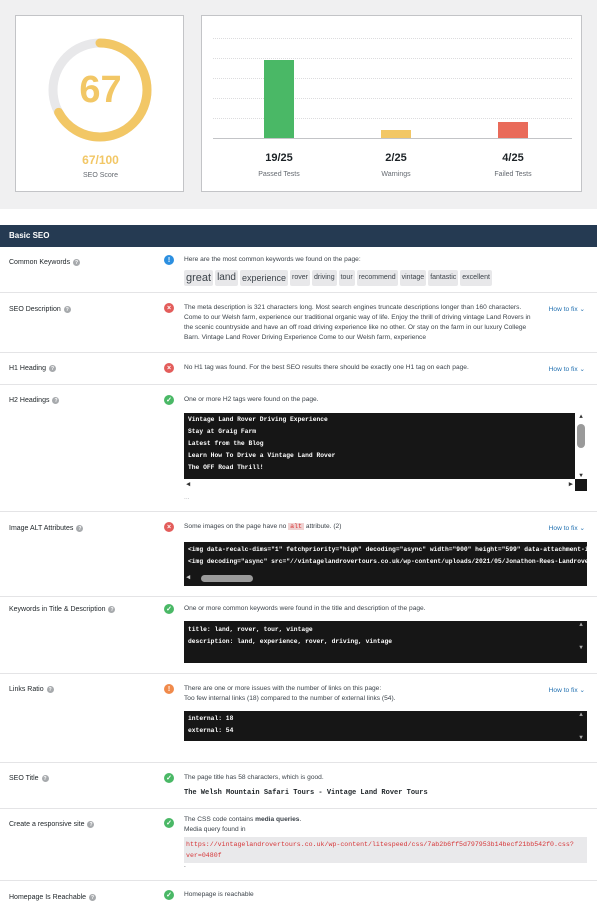  Describe the element at coordinates (392, 38) in the screenshot. I see `gridline` at that location.